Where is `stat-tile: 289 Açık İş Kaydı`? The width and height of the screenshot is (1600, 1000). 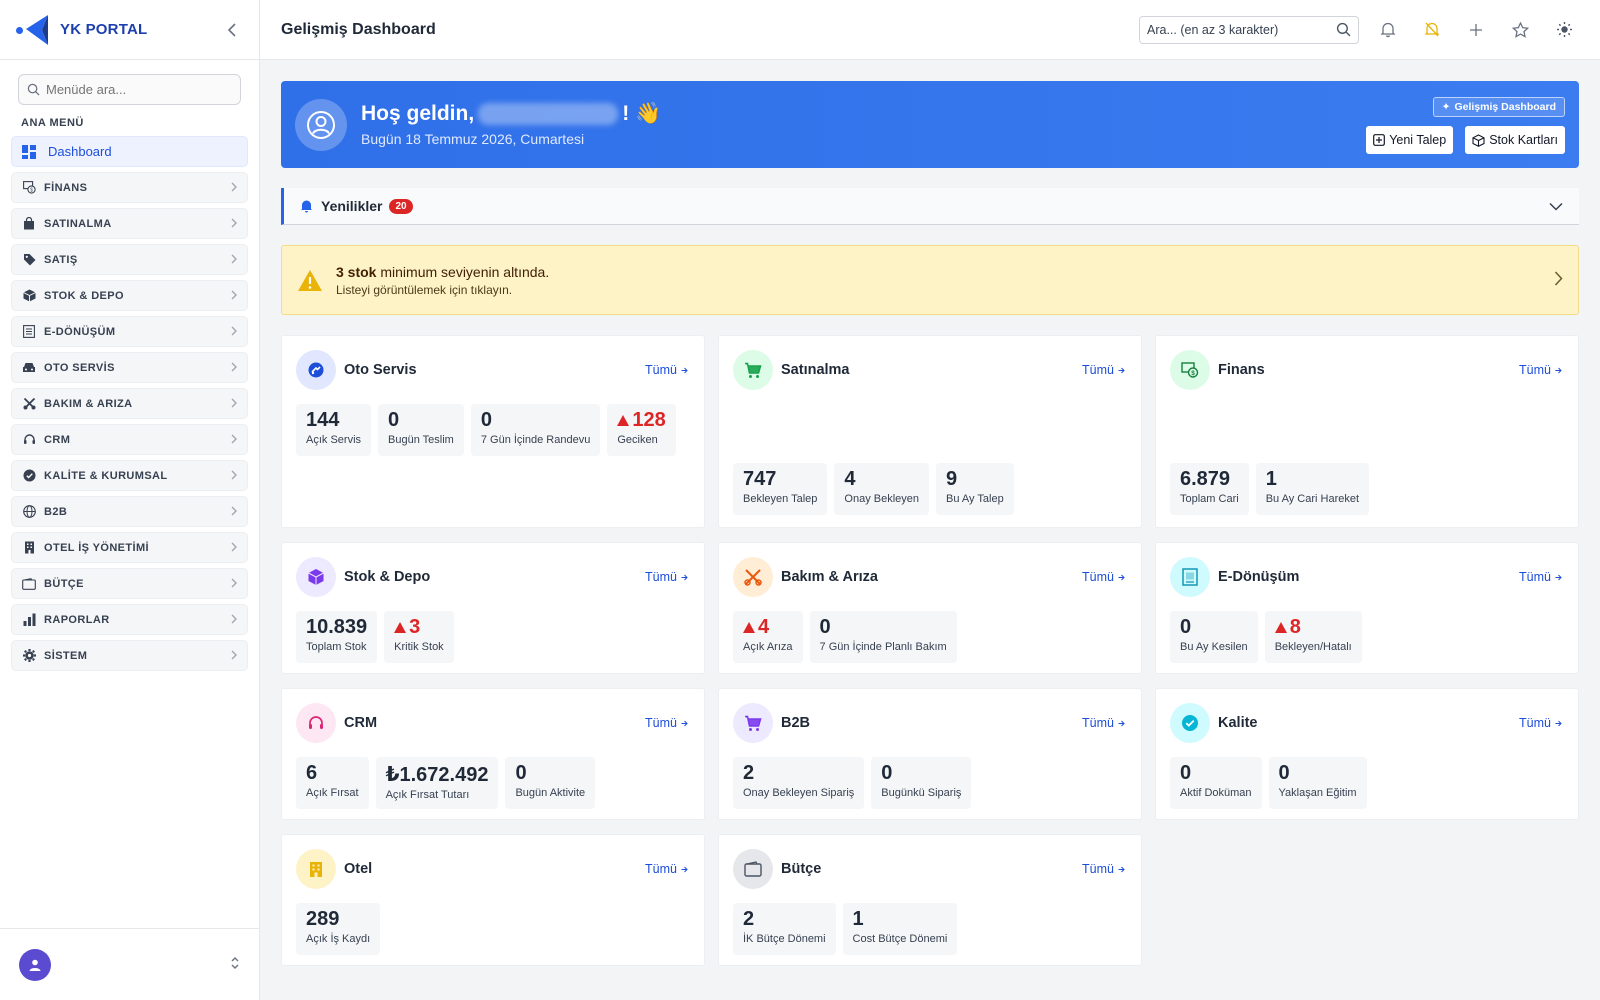
stat-tile: 289 Açık İş Kaydı is located at coordinates (338, 929).